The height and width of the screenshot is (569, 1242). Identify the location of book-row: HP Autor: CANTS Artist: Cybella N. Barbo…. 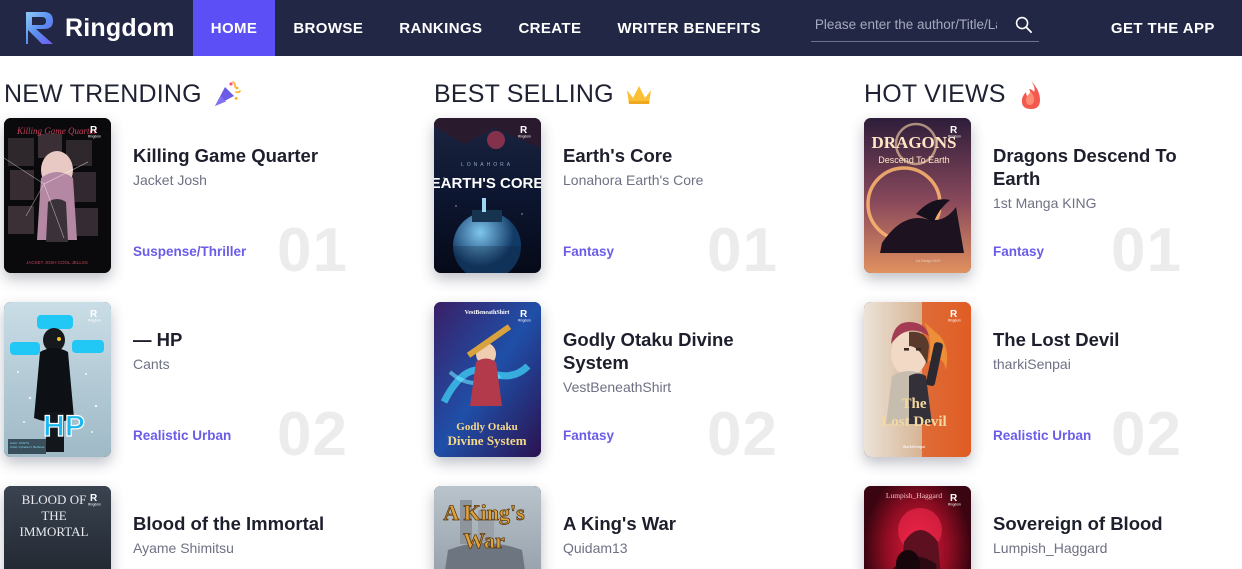
(217, 394).